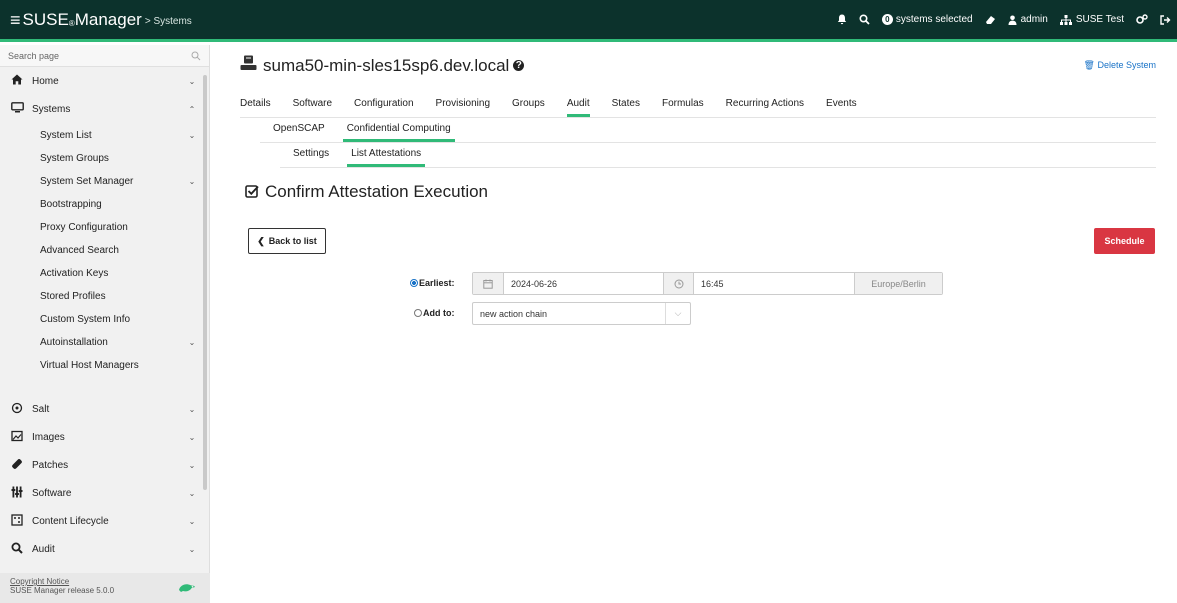  I want to click on sidebar-subitem-proxy-configuration: Proxy Configuration, so click(104, 227).